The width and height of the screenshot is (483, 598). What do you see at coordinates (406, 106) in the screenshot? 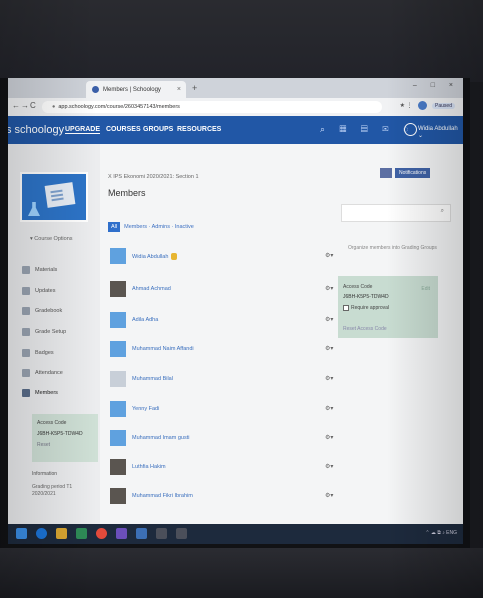
I see `bookmark-menu-icon: ★ ⋮` at bounding box center [406, 106].